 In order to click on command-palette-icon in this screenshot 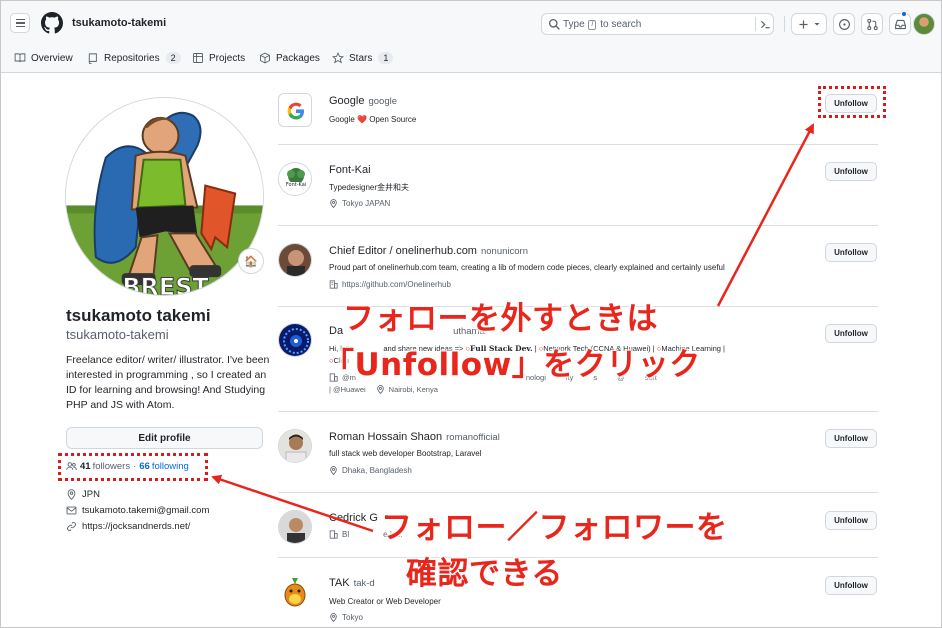, I will do `click(765, 24)`.